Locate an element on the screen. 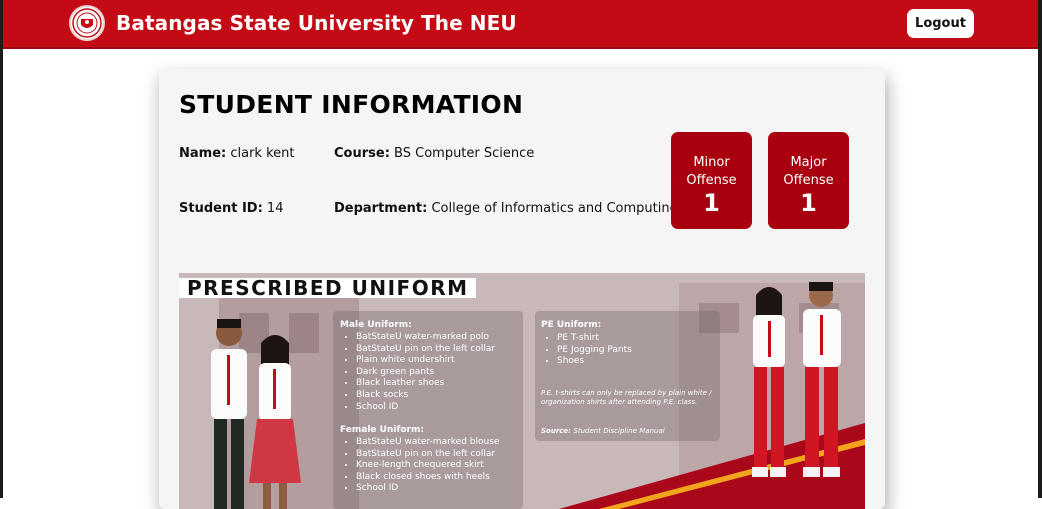  minor-offense-label: Minor Offense is located at coordinates (711, 171).